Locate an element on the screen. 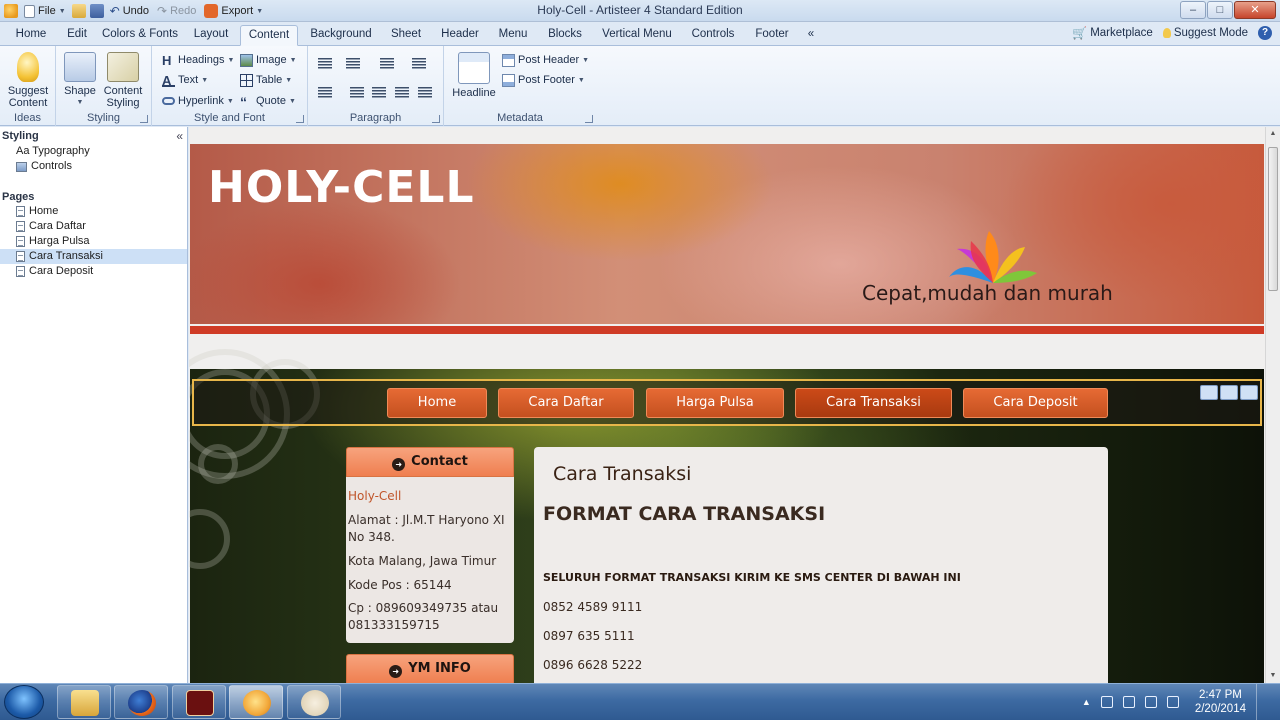  tab-vertical-menu: Vertical Menu is located at coordinates (637, 35).